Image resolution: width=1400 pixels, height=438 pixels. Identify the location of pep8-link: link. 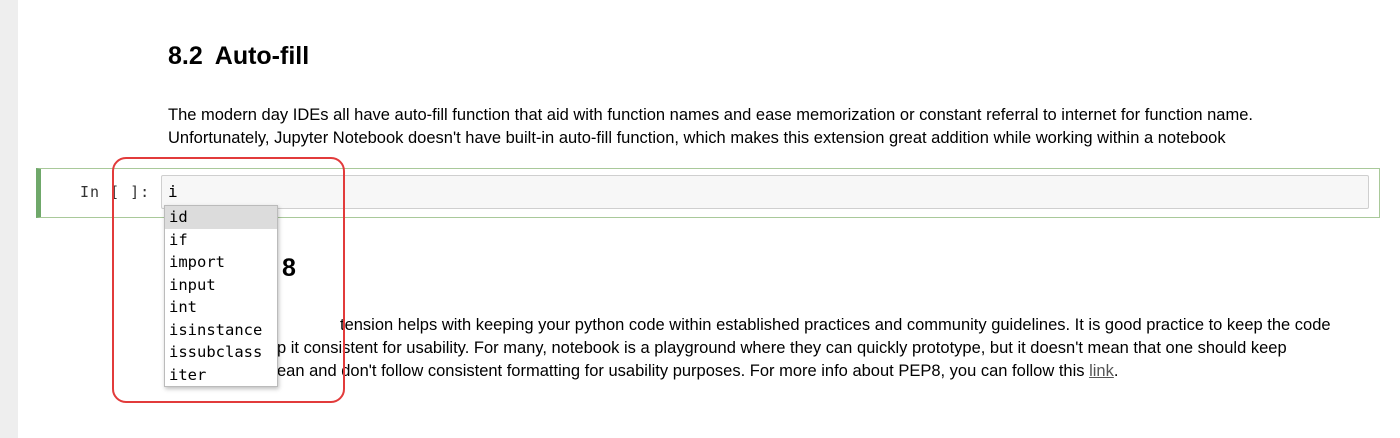
(1101, 371).